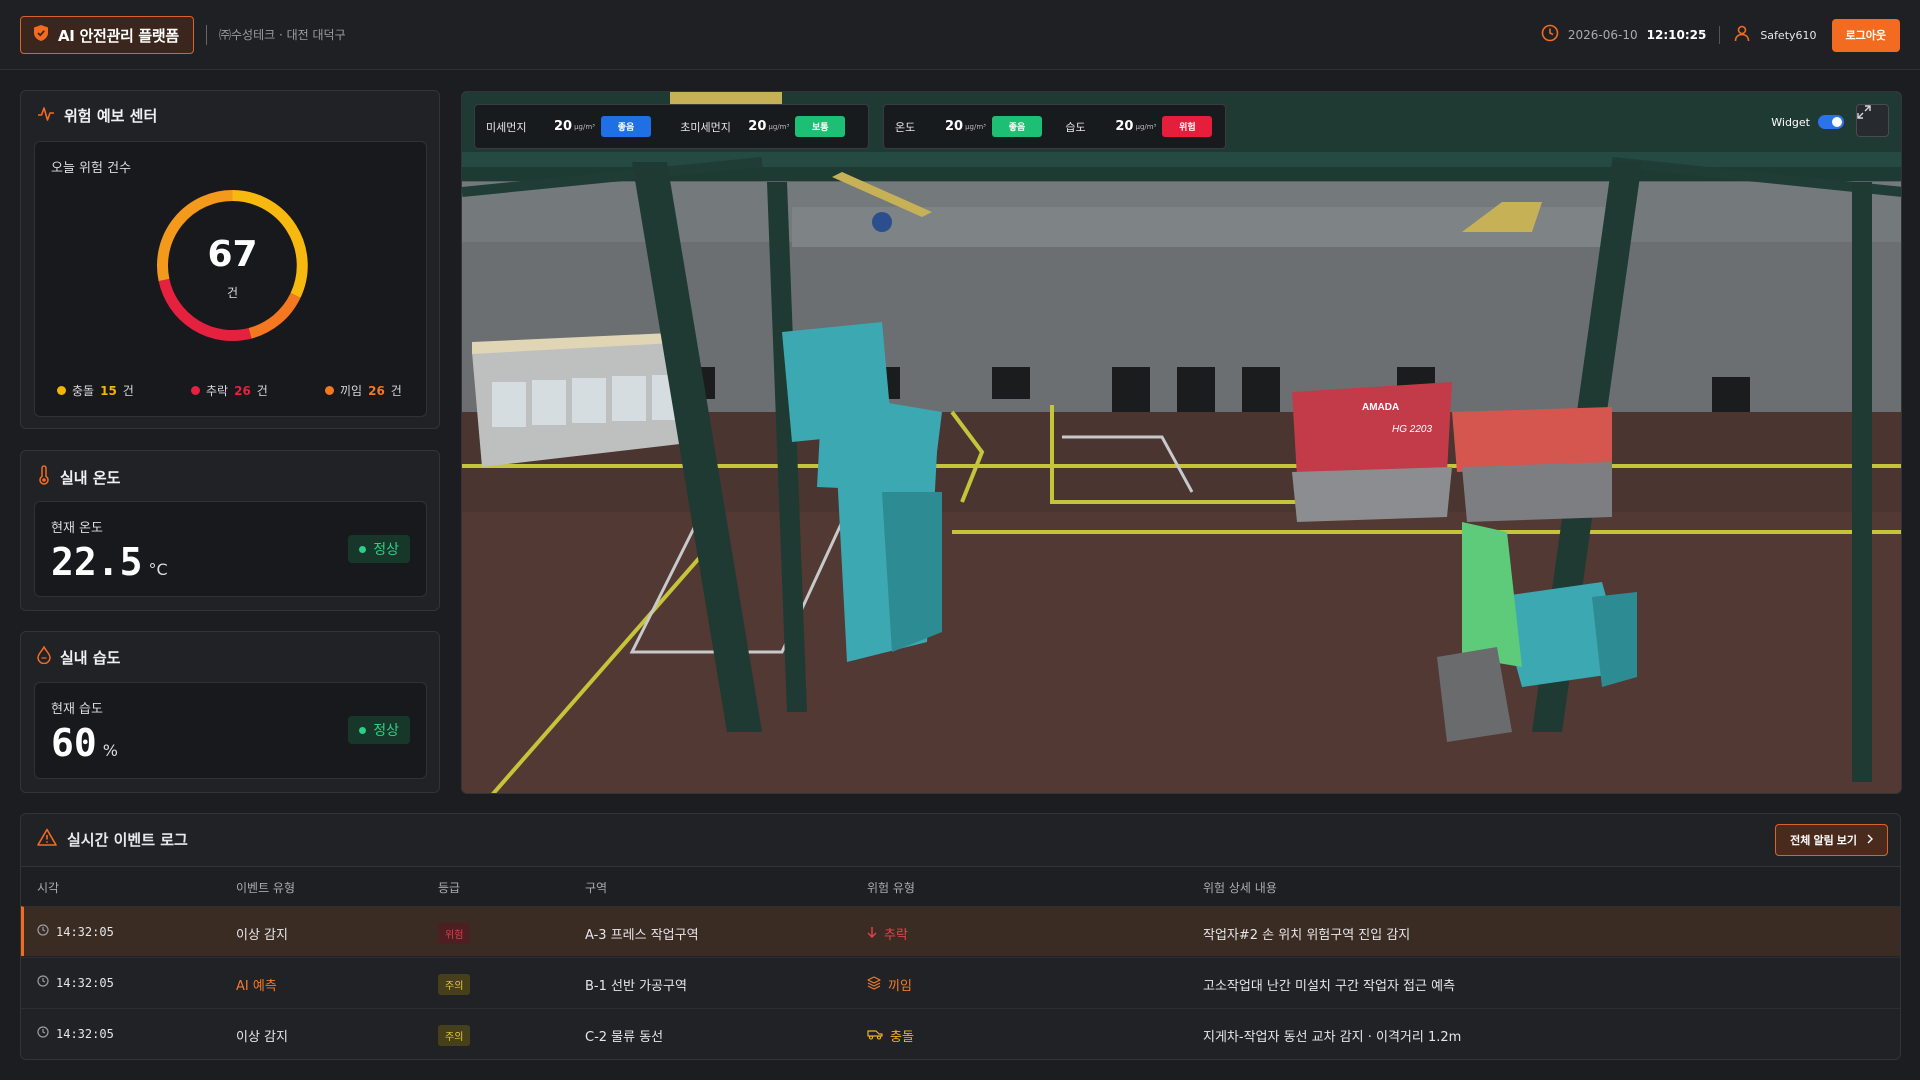 This screenshot has height=1080, width=1920. Describe the element at coordinates (48, 888) in the screenshot. I see `column-header-time: 시각` at that location.